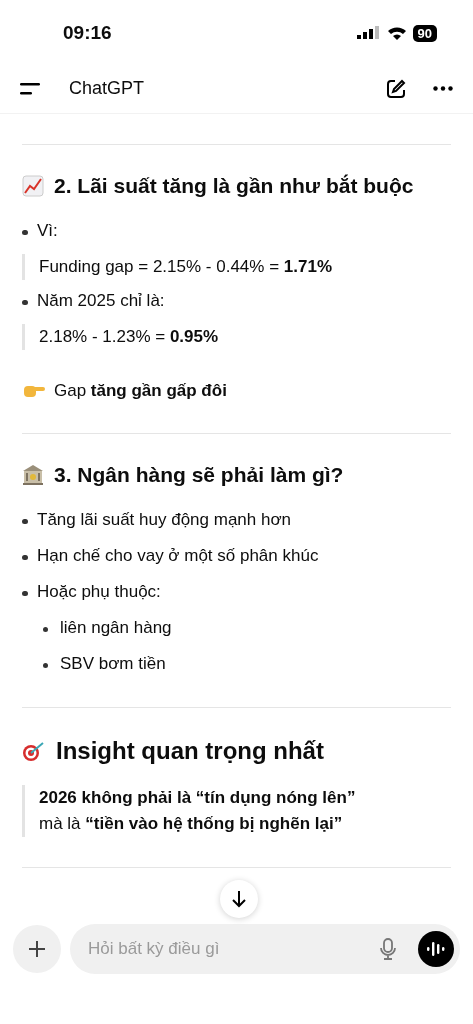 The width and height of the screenshot is (473, 1024). What do you see at coordinates (116, 627) in the screenshot?
I see `list-item: liên ngân hàng` at bounding box center [116, 627].